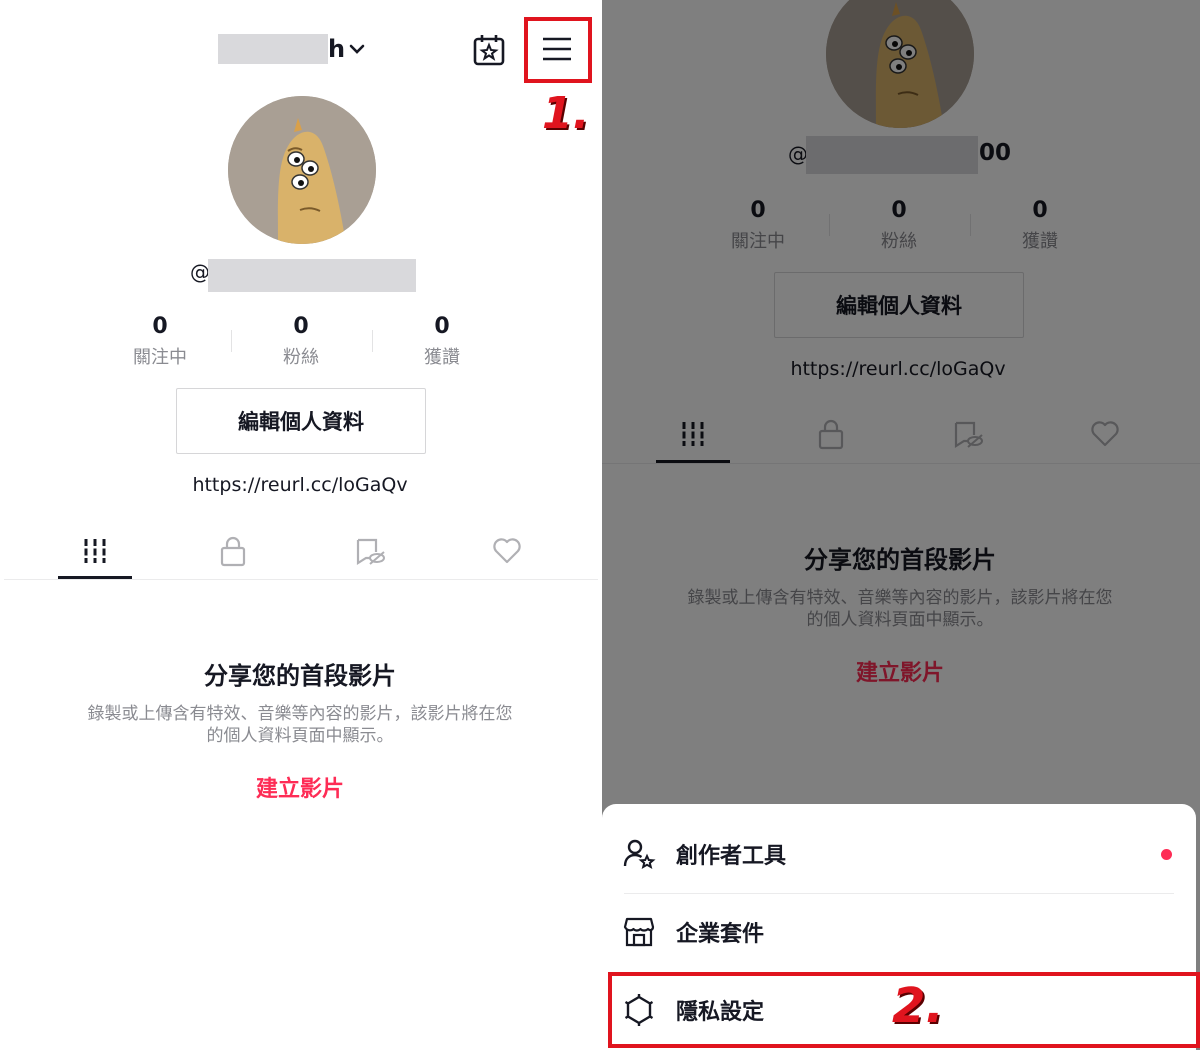 The width and height of the screenshot is (1200, 1050). What do you see at coordinates (899, 893) in the screenshot?
I see `menu-divider` at bounding box center [899, 893].